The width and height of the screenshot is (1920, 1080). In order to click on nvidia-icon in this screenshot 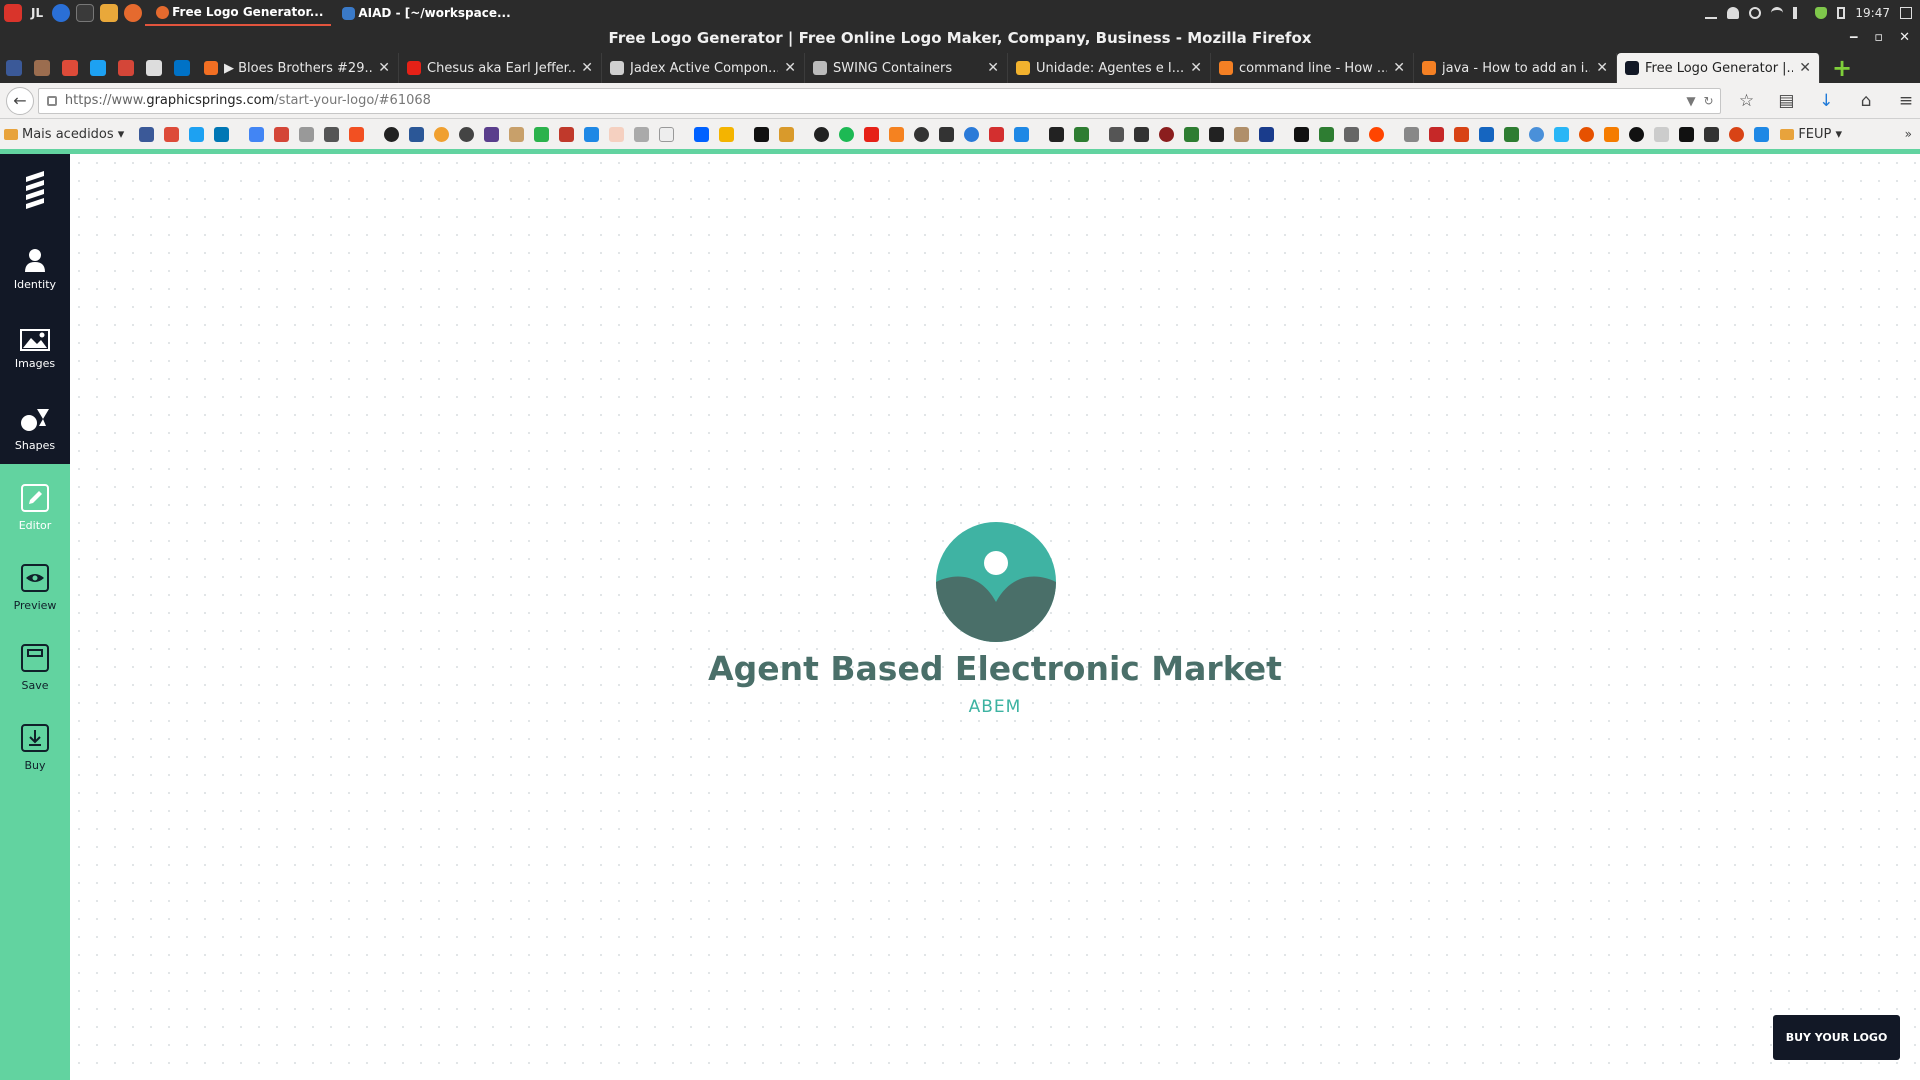, I will do `click(1512, 134)`.